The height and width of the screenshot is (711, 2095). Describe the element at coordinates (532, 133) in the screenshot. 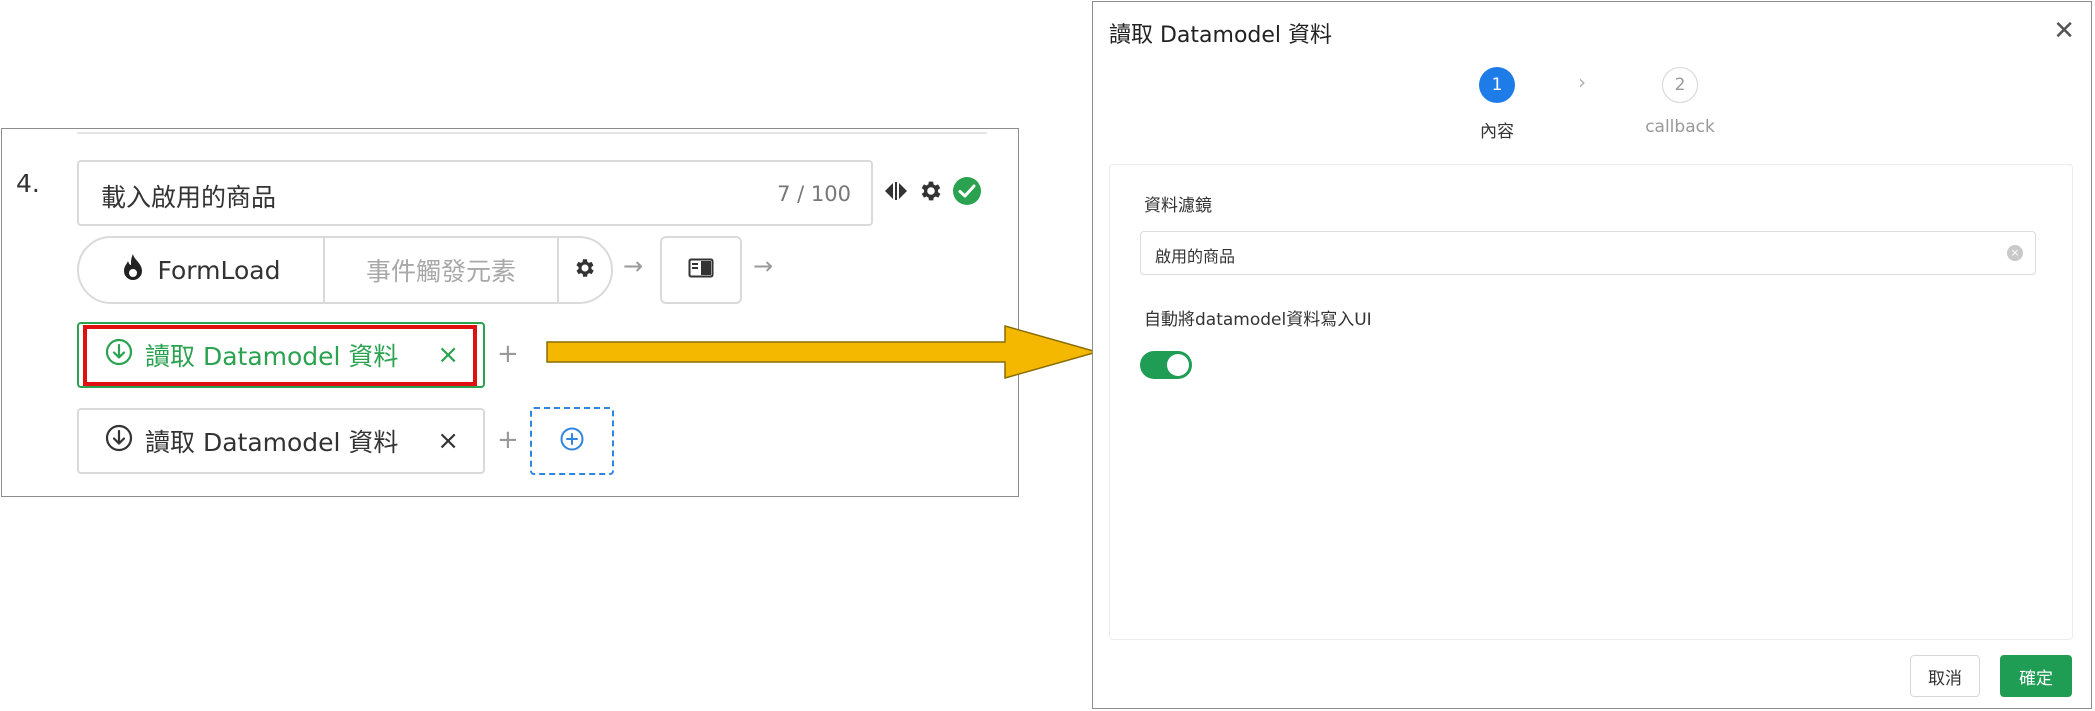

I see `divider` at that location.